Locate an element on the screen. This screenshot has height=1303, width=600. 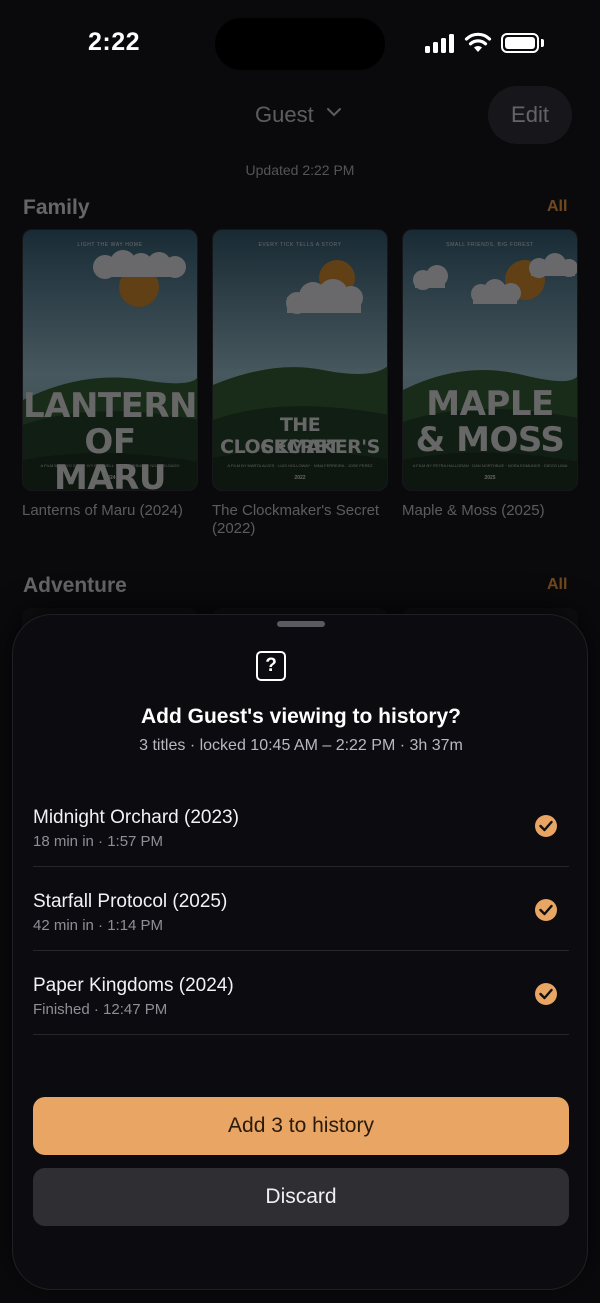
poster-tagline: EVERY TICK TELLS A STORY is located at coordinates (300, 245).